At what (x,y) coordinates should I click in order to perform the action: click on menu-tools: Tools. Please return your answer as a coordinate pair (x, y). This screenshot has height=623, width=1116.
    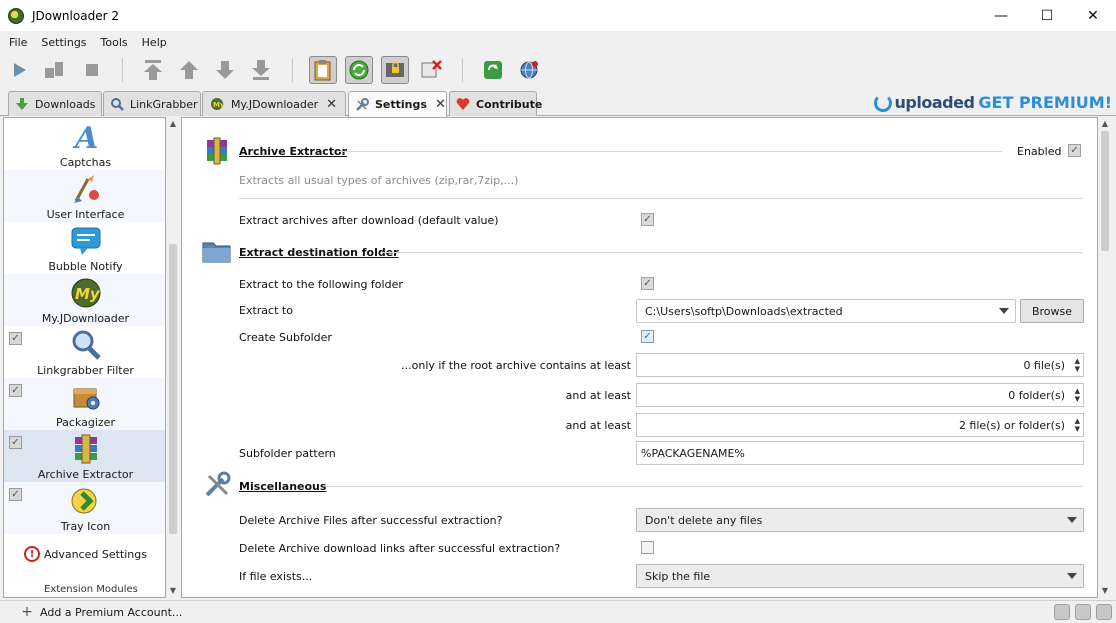
    Looking at the image, I should click on (114, 42).